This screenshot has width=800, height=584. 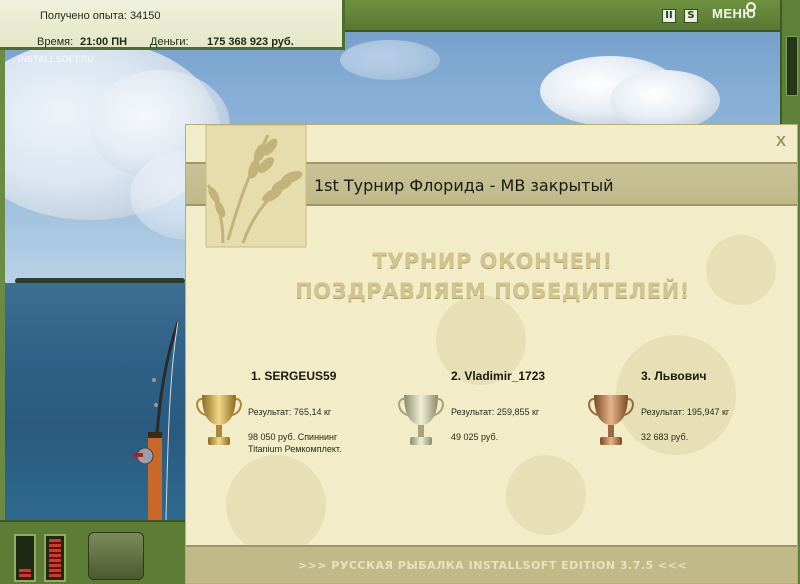 I want to click on winner-result: Результат: 765,14 кг, so click(x=290, y=412).